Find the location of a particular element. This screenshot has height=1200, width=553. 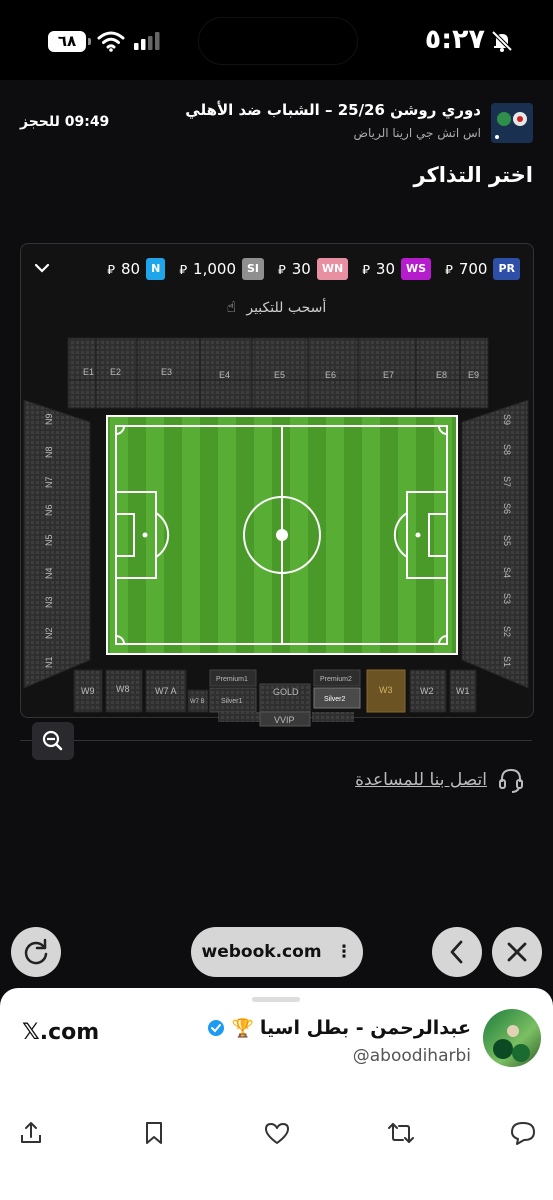

section-s2: S2 is located at coordinates (507, 631).